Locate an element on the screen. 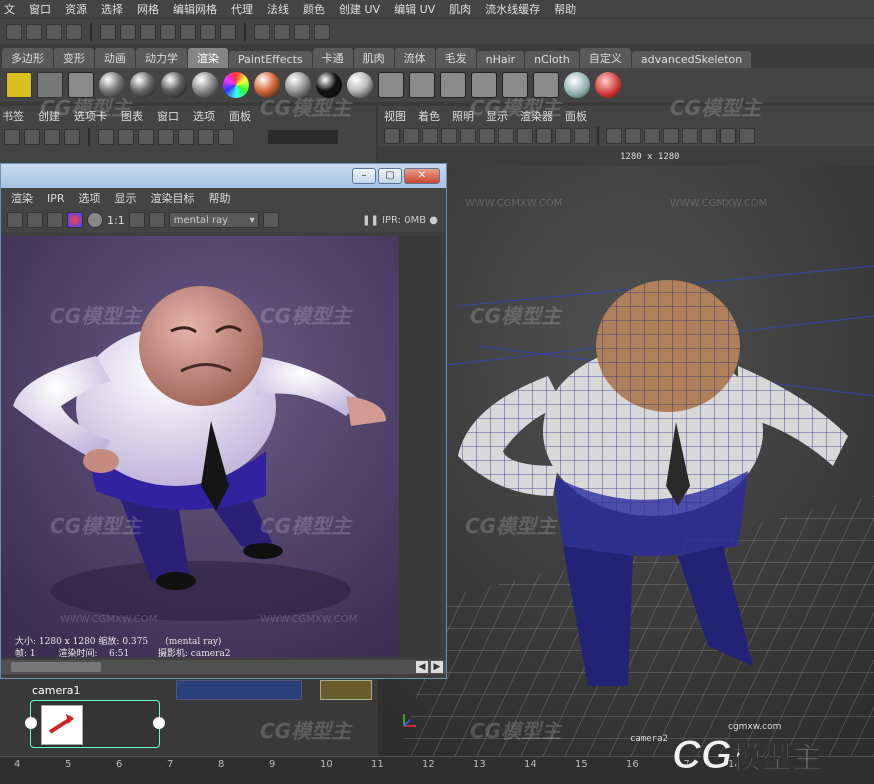 This screenshot has height=784, width=874. light-icon is located at coordinates (19, 85).